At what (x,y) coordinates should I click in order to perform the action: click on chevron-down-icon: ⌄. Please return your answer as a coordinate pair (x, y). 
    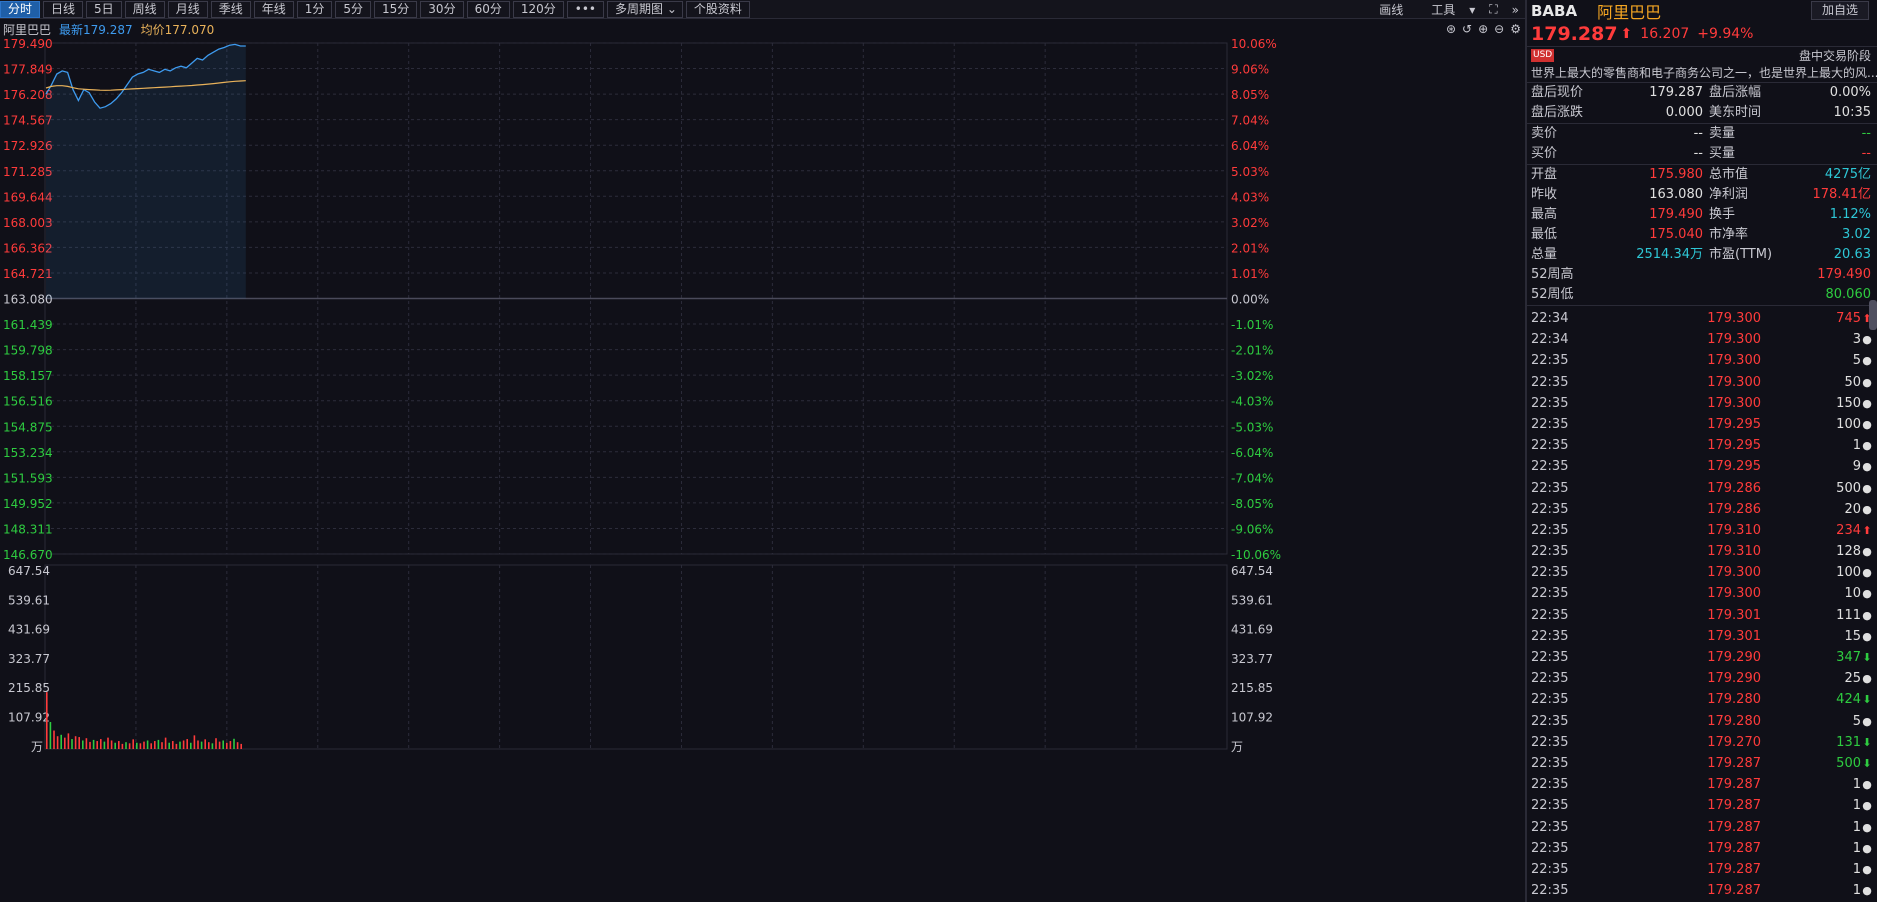
    Looking at the image, I should click on (671, 8).